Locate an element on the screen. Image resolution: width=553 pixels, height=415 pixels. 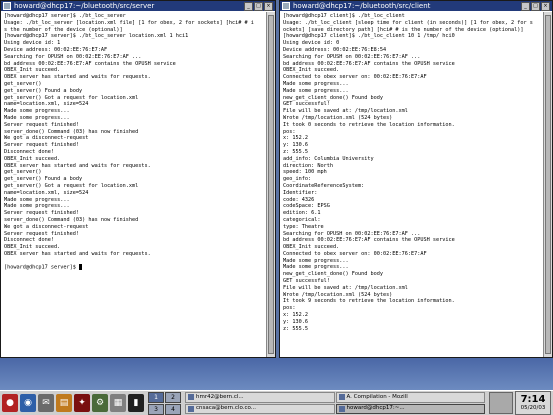
terminal-line: [howard@dhcp17 client]$ ./bt_loc_client is located at coordinates (344, 16).